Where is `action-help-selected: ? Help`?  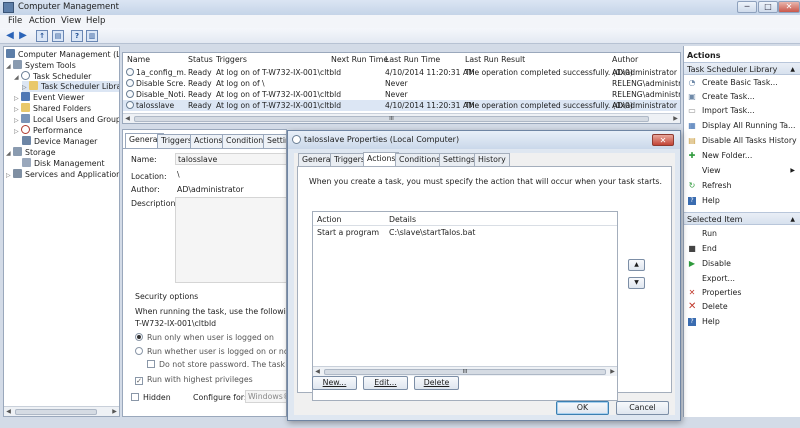 action-help-selected: ? Help is located at coordinates (742, 322).